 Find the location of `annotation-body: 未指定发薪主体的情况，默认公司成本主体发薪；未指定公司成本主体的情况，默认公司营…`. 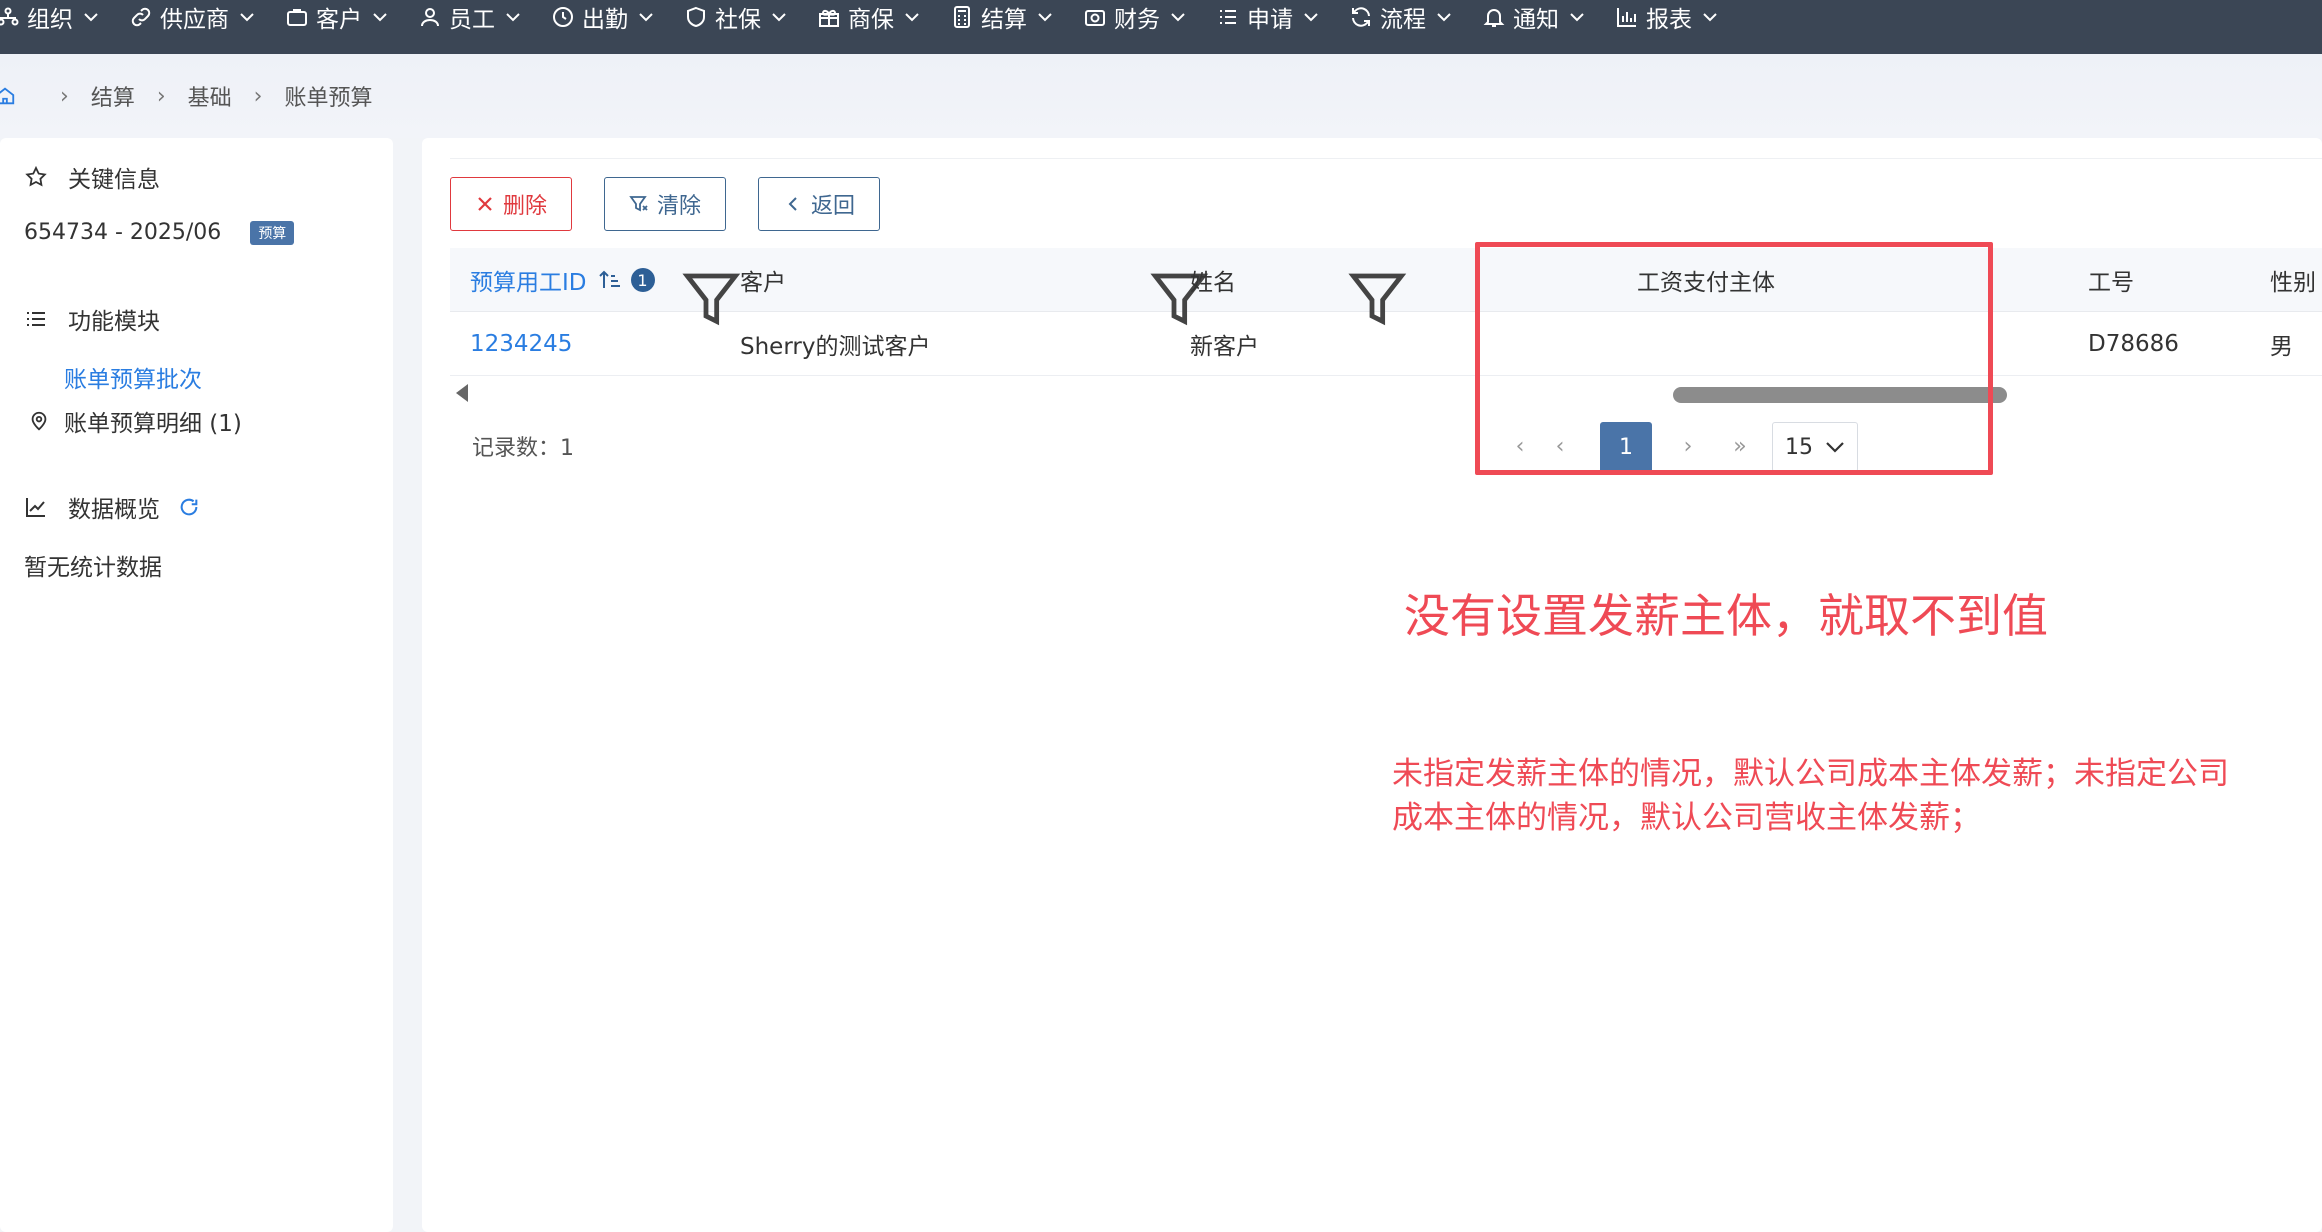

annotation-body: 未指定发薪主体的情况，默认公司成本主体发薪；未指定公司成本主体的情况，默认公司营… is located at coordinates (1810, 796).